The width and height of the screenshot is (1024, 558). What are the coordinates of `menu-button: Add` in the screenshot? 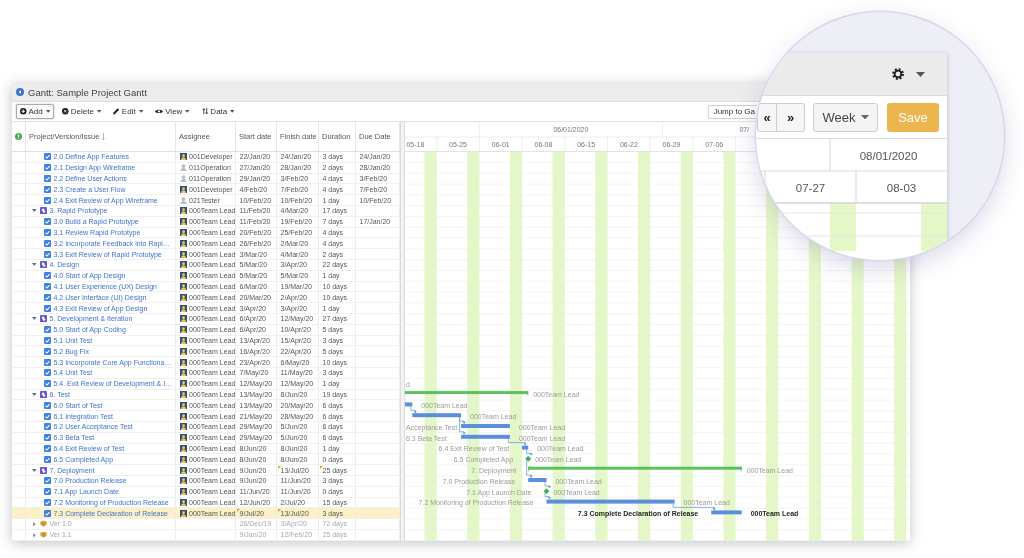 It's located at (35, 111).